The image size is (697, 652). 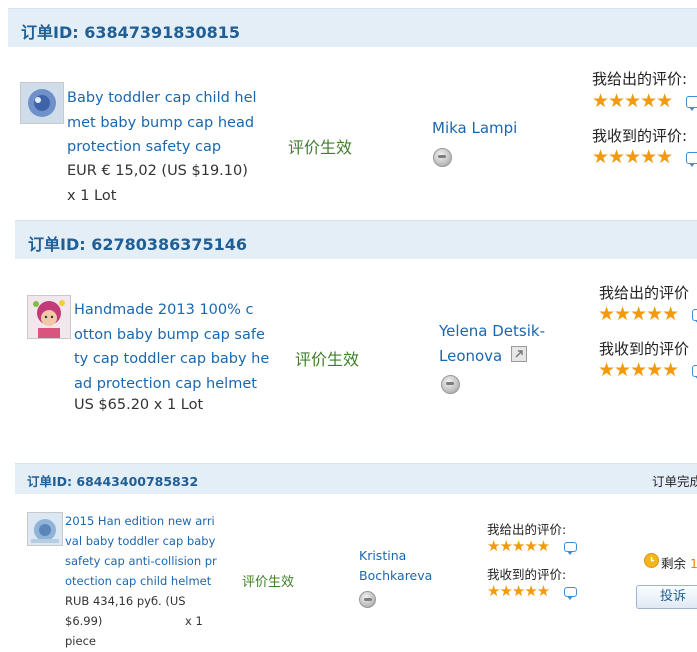 I want to click on complaint-button: 投诉, so click(x=666, y=597).